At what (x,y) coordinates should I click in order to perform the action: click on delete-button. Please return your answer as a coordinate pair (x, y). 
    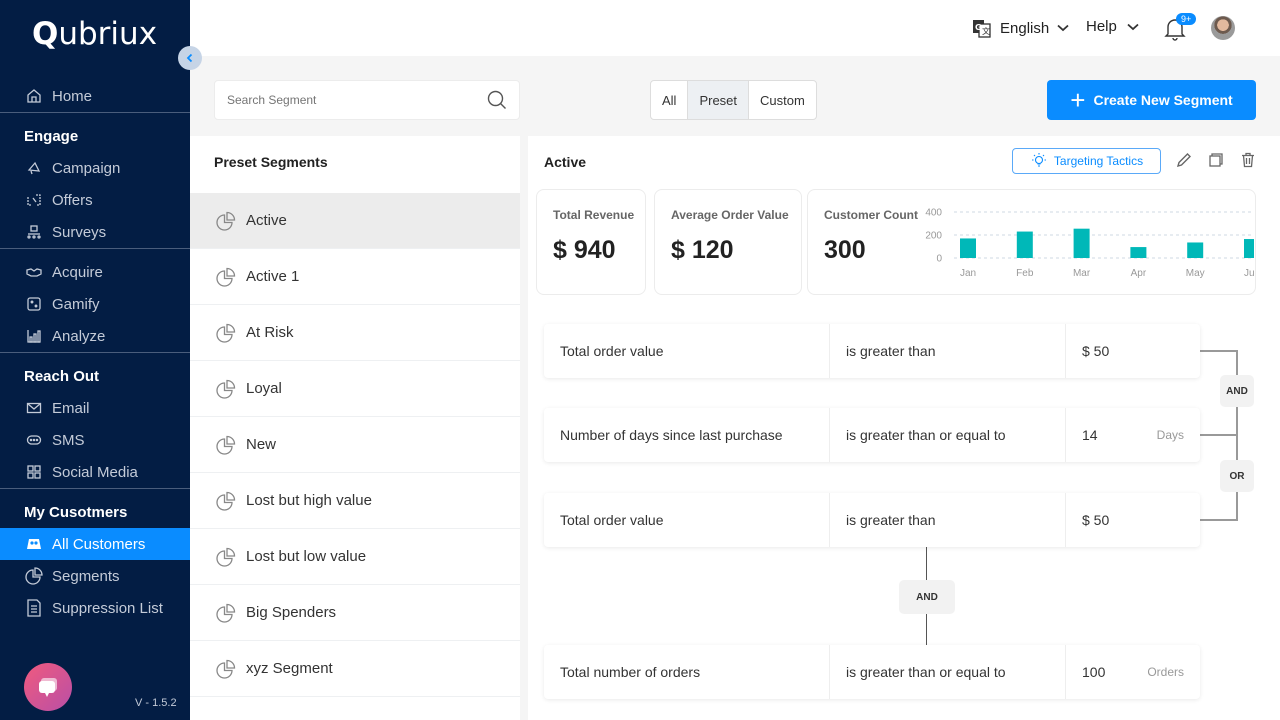
    Looking at the image, I should click on (1248, 162).